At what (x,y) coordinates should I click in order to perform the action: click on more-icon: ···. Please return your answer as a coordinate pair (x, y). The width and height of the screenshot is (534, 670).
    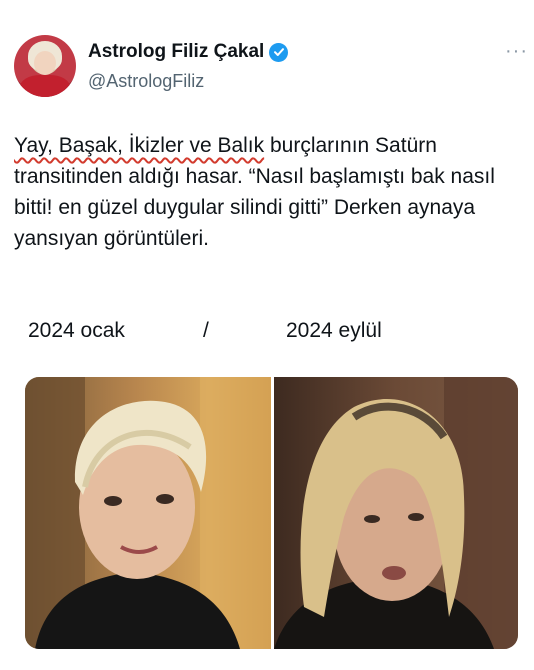
    Looking at the image, I should click on (516, 51).